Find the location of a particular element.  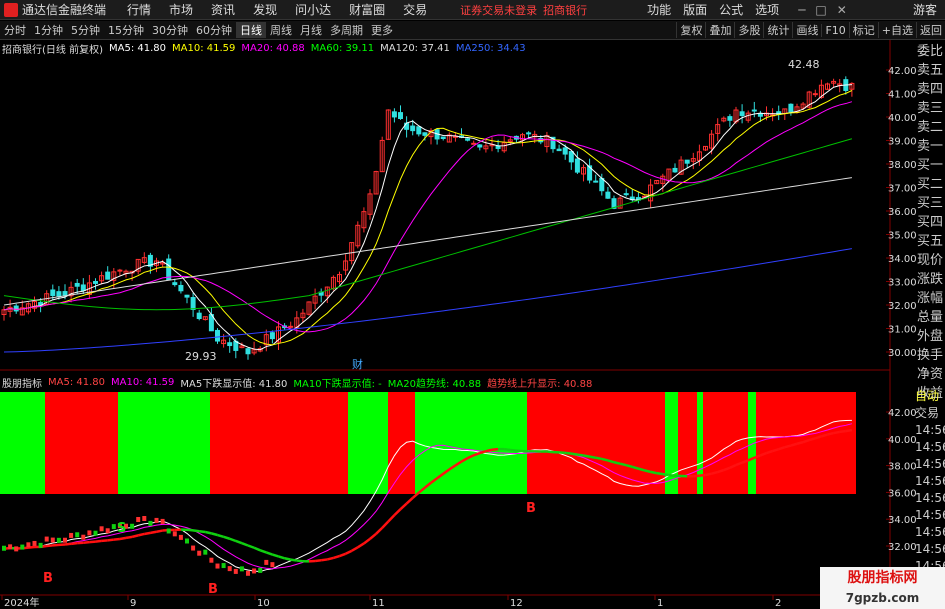

watermark-url: 7gpzb.com is located at coordinates (882, 598).